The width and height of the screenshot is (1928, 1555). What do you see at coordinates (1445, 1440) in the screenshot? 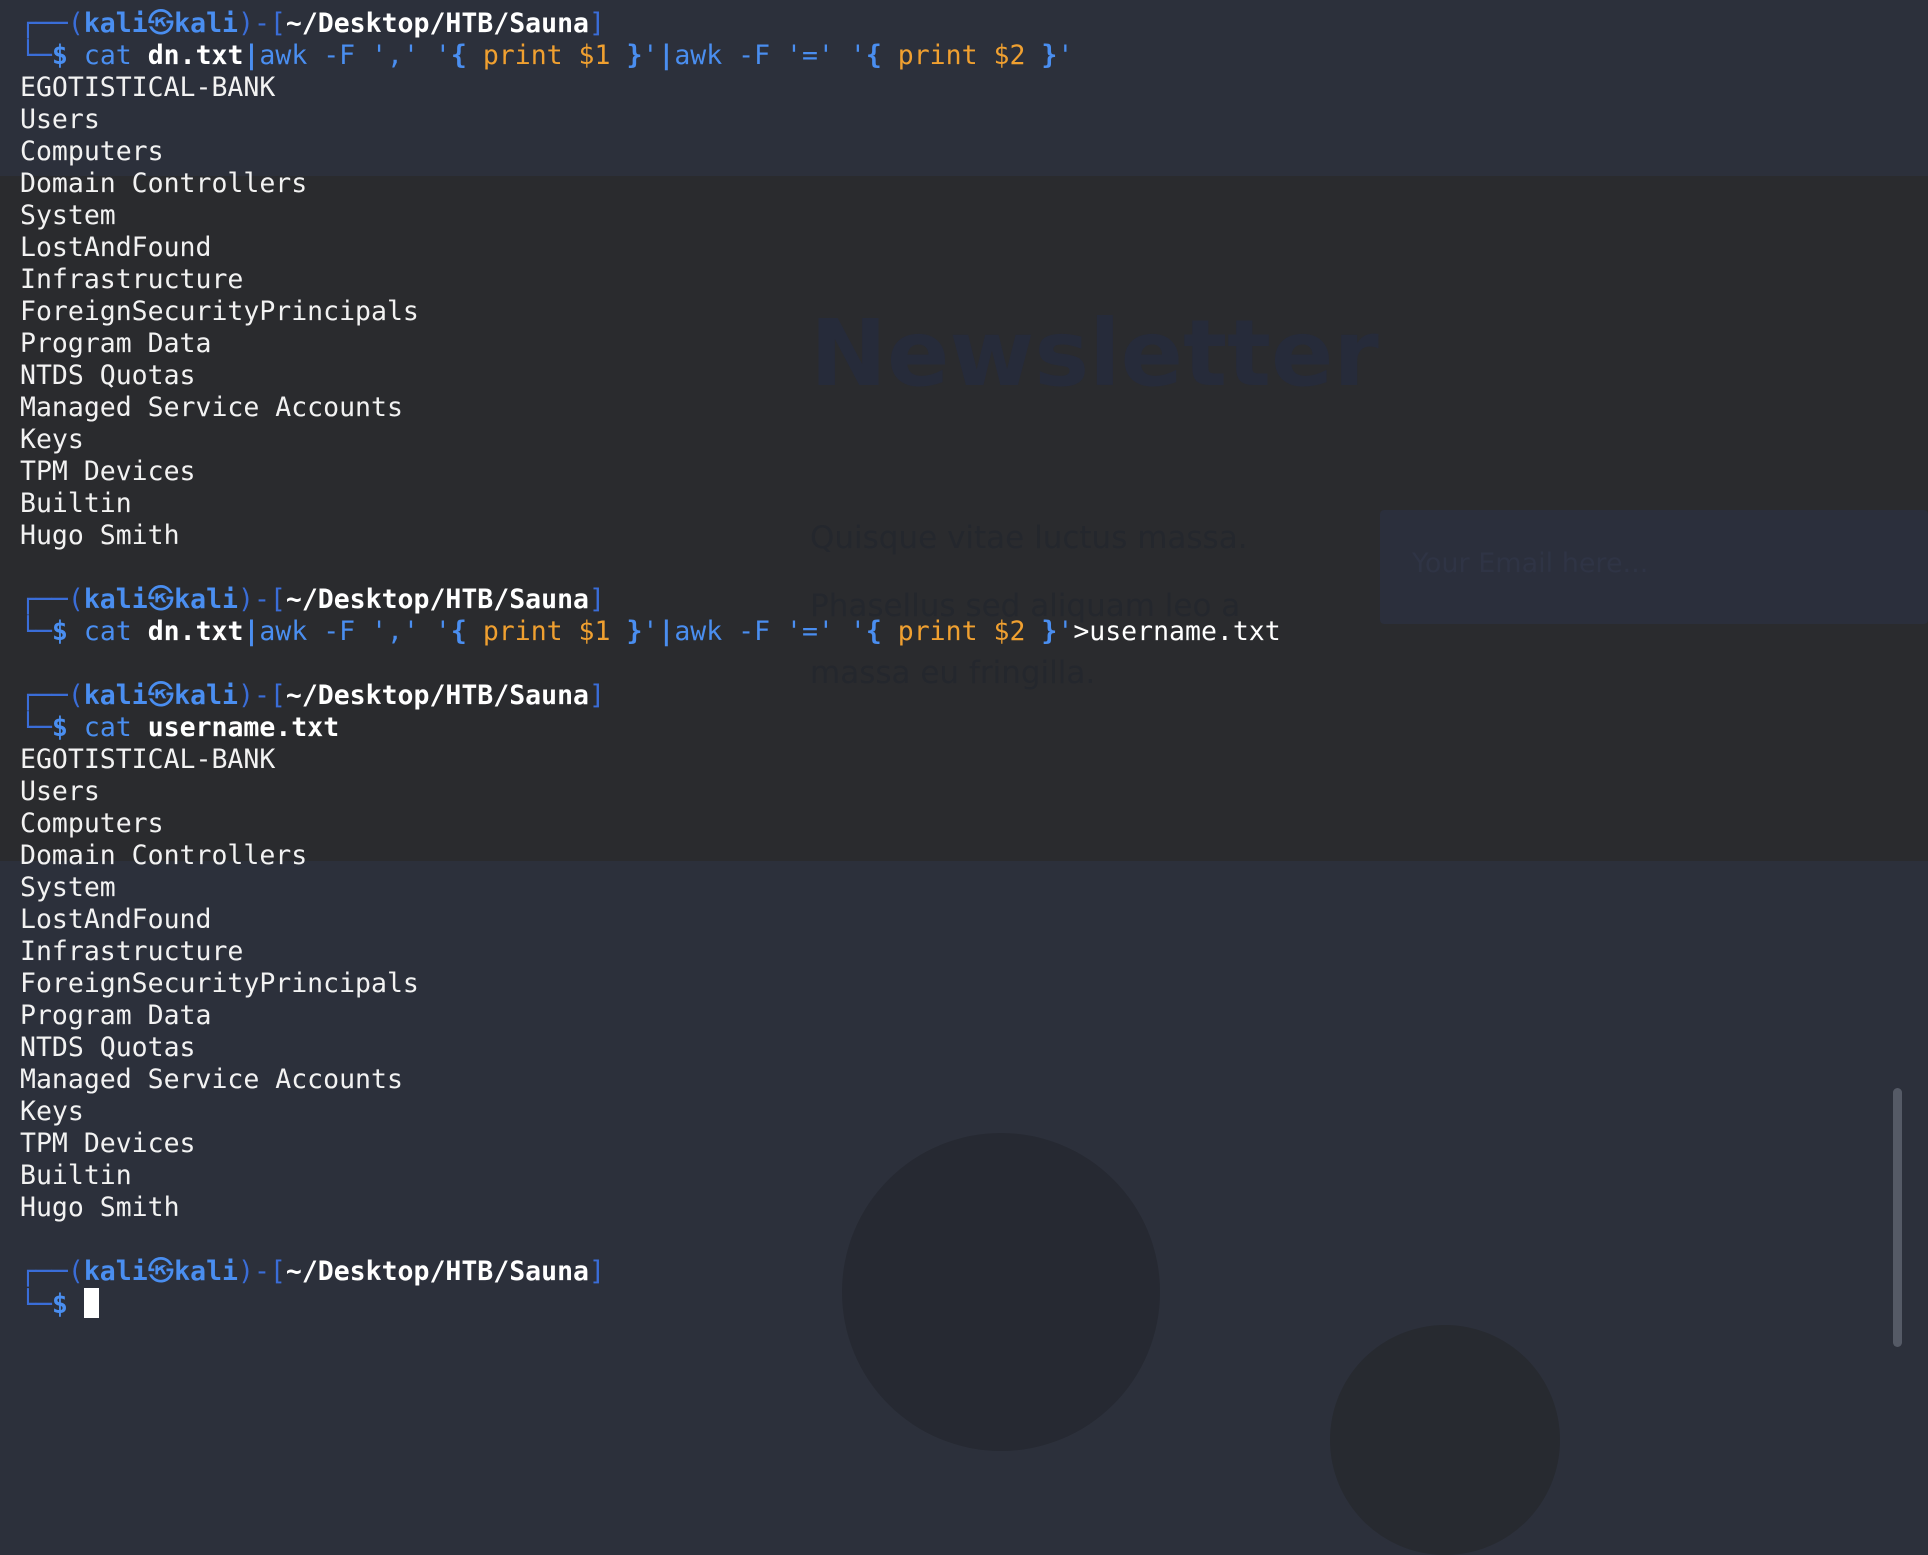
I see `background-avatar-image` at bounding box center [1445, 1440].